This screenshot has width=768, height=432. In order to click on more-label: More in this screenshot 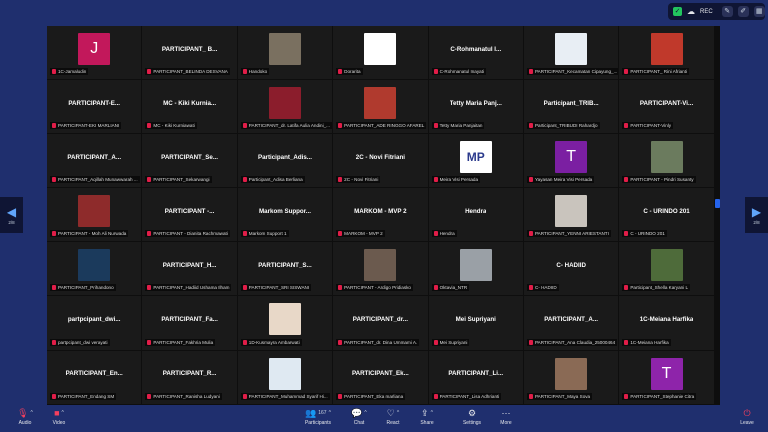, I will do `click(506, 423)`.